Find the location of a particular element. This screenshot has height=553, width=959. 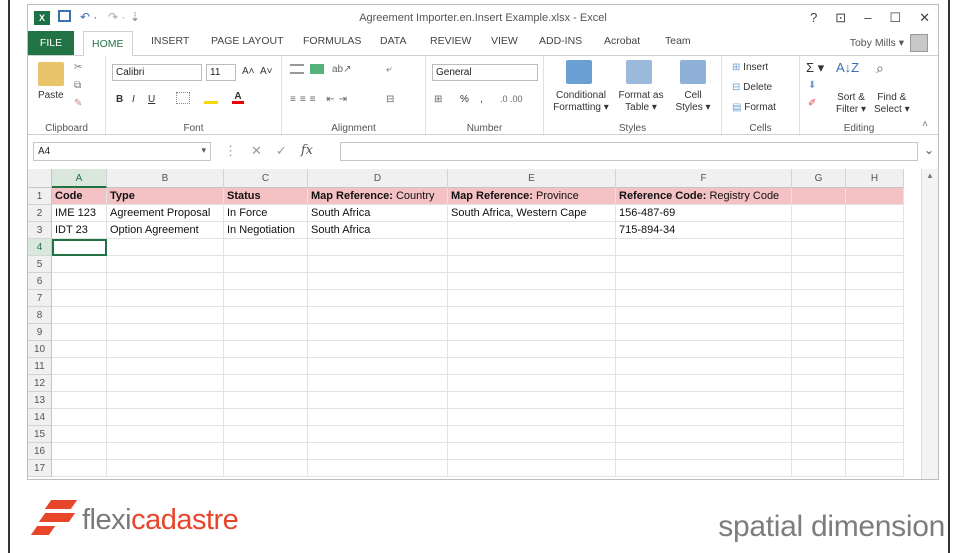

vertical-scrollbar: ▲ is located at coordinates (929, 324).